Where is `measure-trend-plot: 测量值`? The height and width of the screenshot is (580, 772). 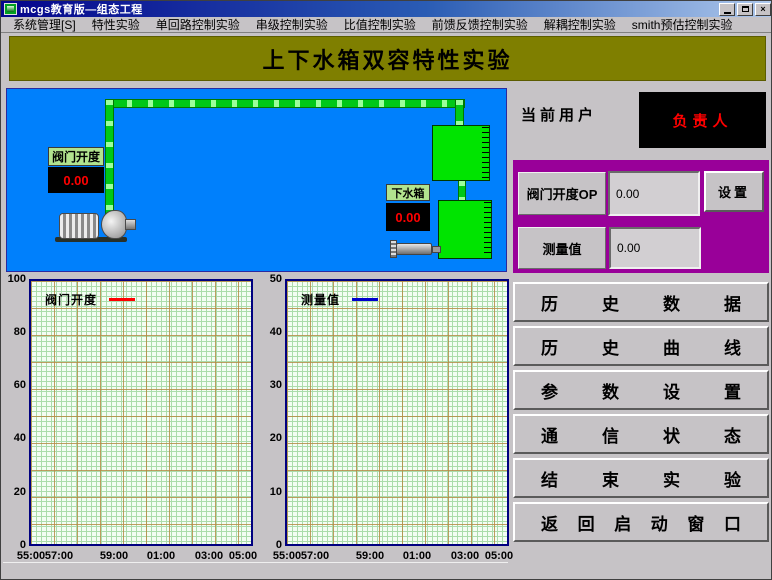
measure-trend-plot: 测量值 is located at coordinates (397, 412).